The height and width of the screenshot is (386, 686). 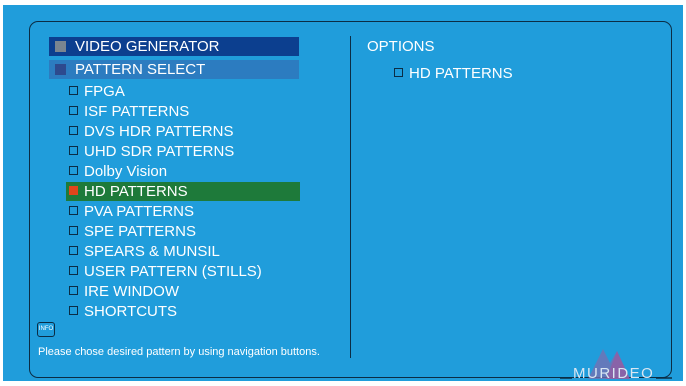 I want to click on menu-item-isf-patterns: ISF PATTERNS, so click(x=183, y=111).